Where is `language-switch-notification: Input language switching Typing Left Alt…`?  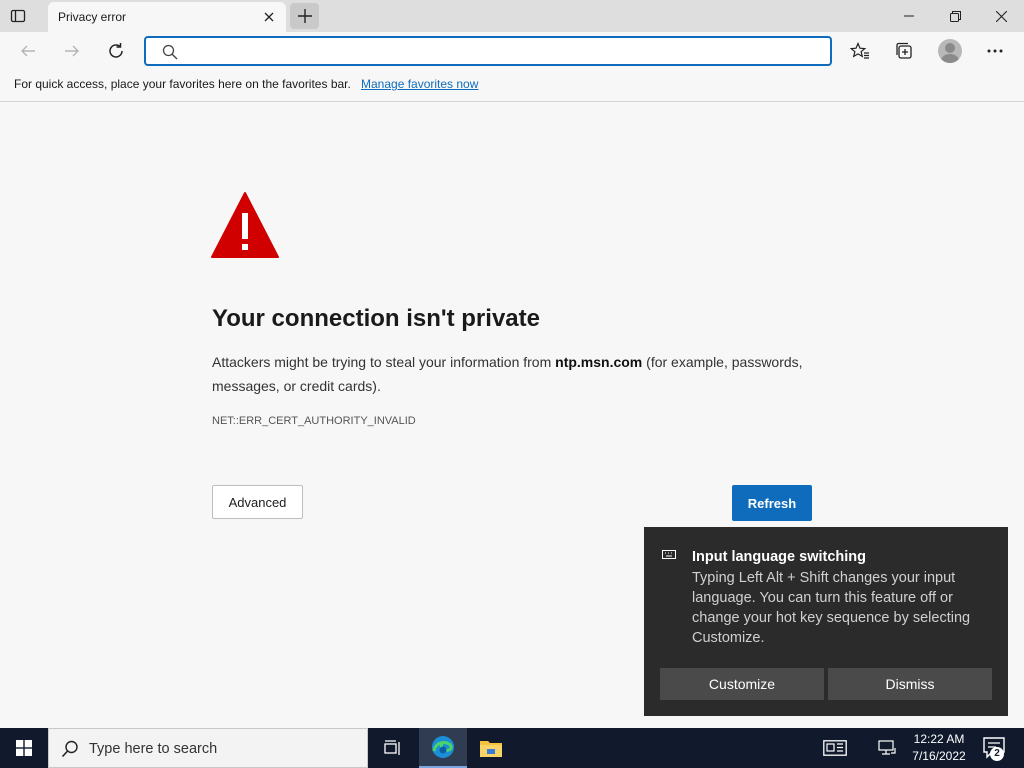 language-switch-notification: Input language switching Typing Left Alt… is located at coordinates (826, 621).